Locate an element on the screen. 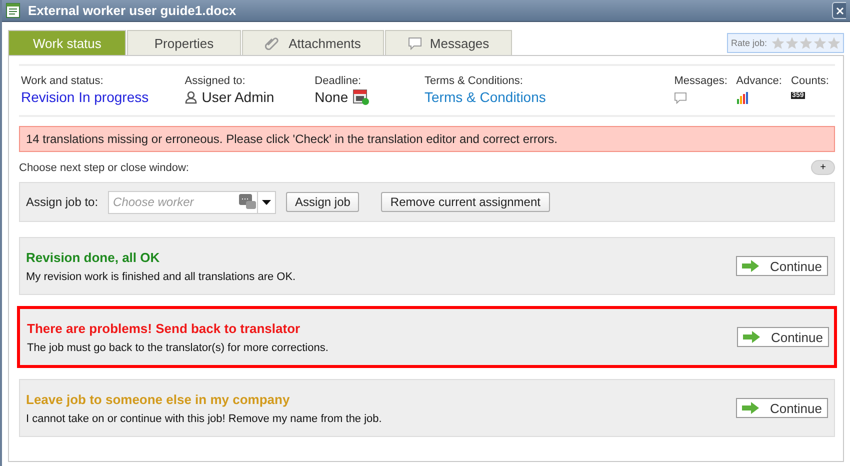  calendar-icon is located at coordinates (361, 97).